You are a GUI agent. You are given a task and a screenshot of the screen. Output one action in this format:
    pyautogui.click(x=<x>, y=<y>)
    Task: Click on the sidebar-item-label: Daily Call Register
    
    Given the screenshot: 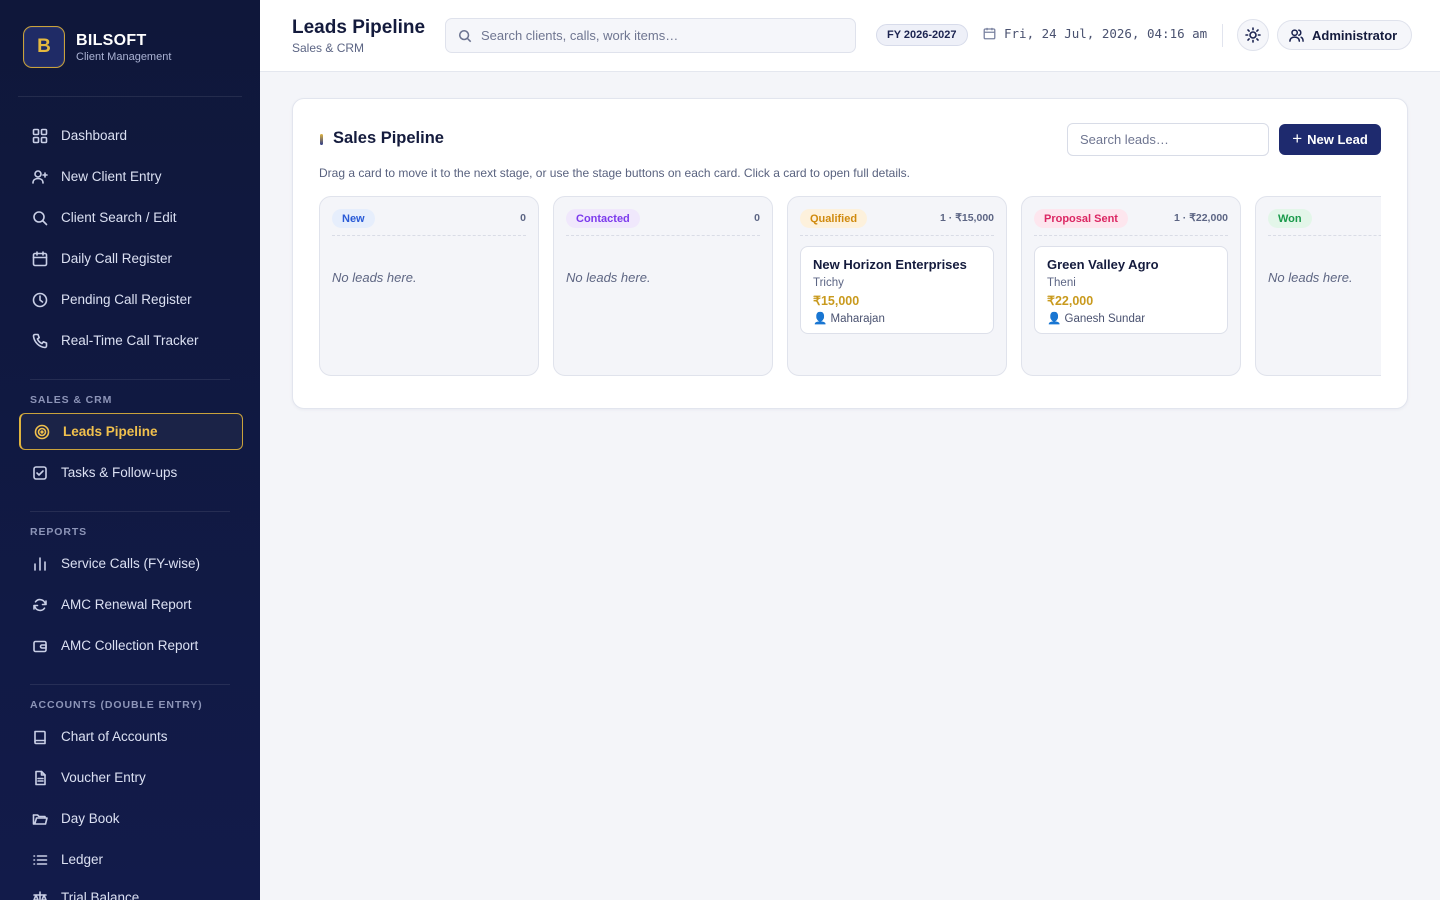 What is the action you would take?
    pyautogui.click(x=117, y=258)
    